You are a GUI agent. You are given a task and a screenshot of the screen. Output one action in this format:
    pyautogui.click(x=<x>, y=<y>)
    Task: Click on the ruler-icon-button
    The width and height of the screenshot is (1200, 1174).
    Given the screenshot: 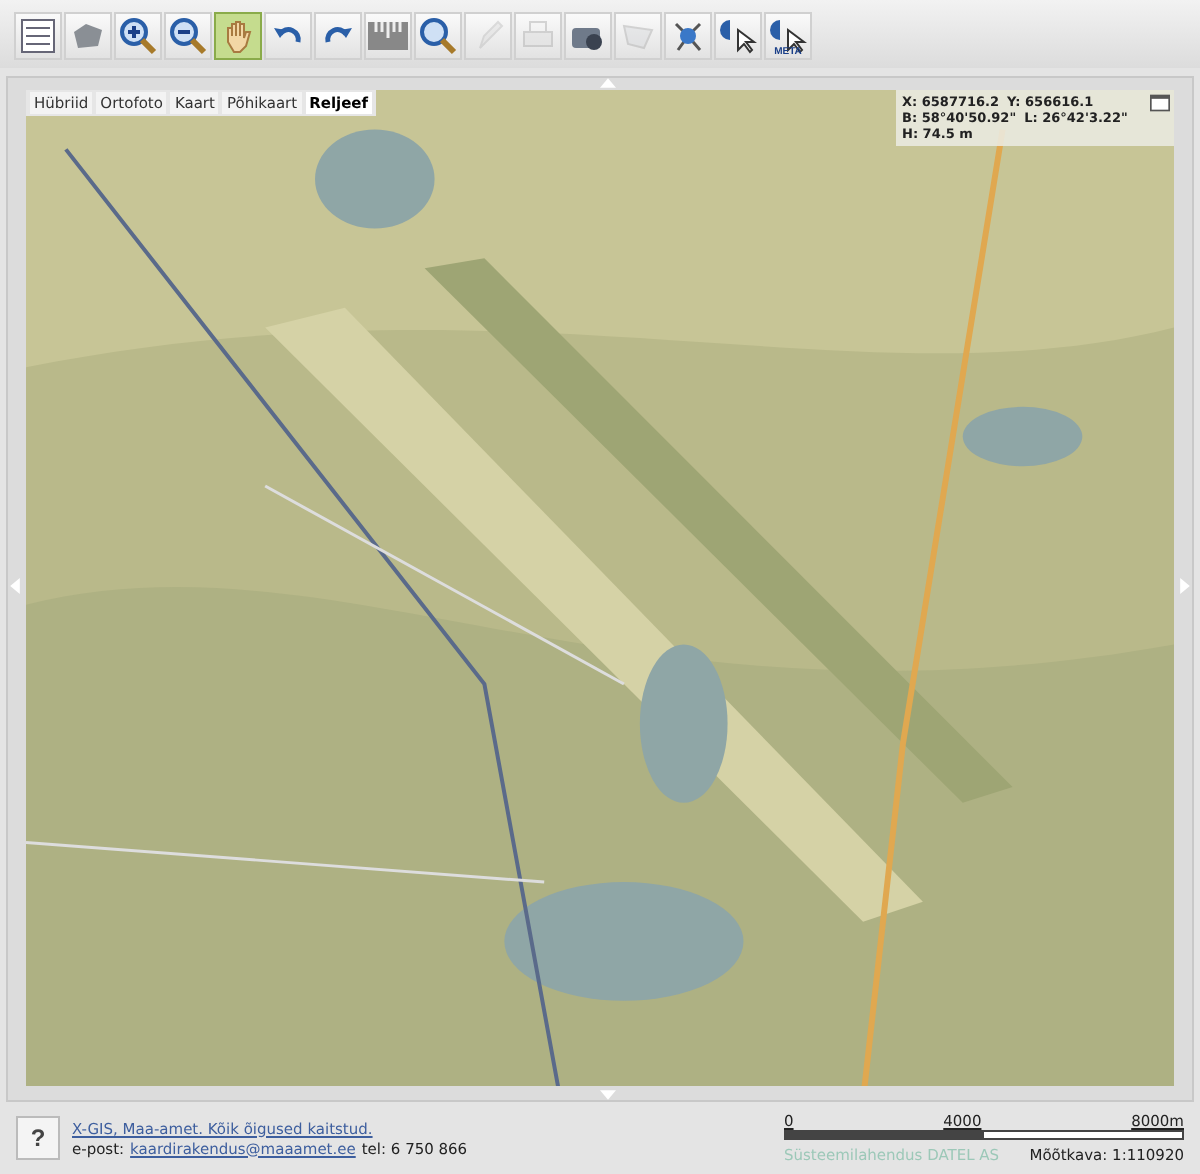 What is the action you would take?
    pyautogui.click(x=388, y=36)
    